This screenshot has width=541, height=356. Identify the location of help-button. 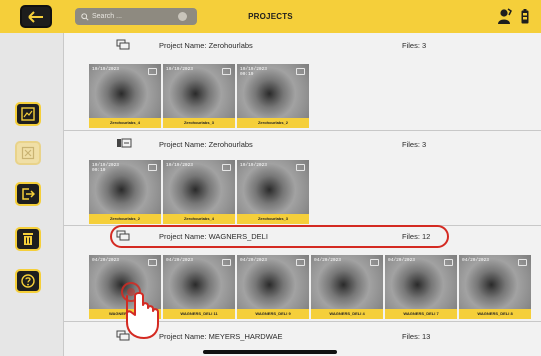
(28, 281).